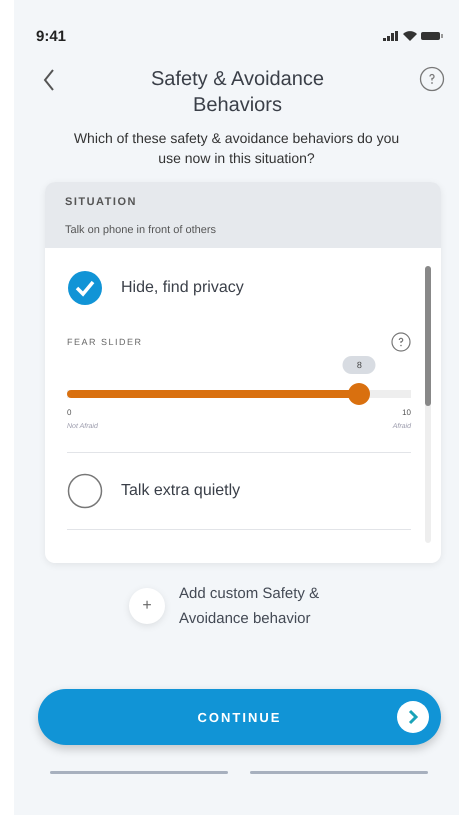 This screenshot has height=815, width=459. I want to click on slider-max: 10, so click(406, 412).